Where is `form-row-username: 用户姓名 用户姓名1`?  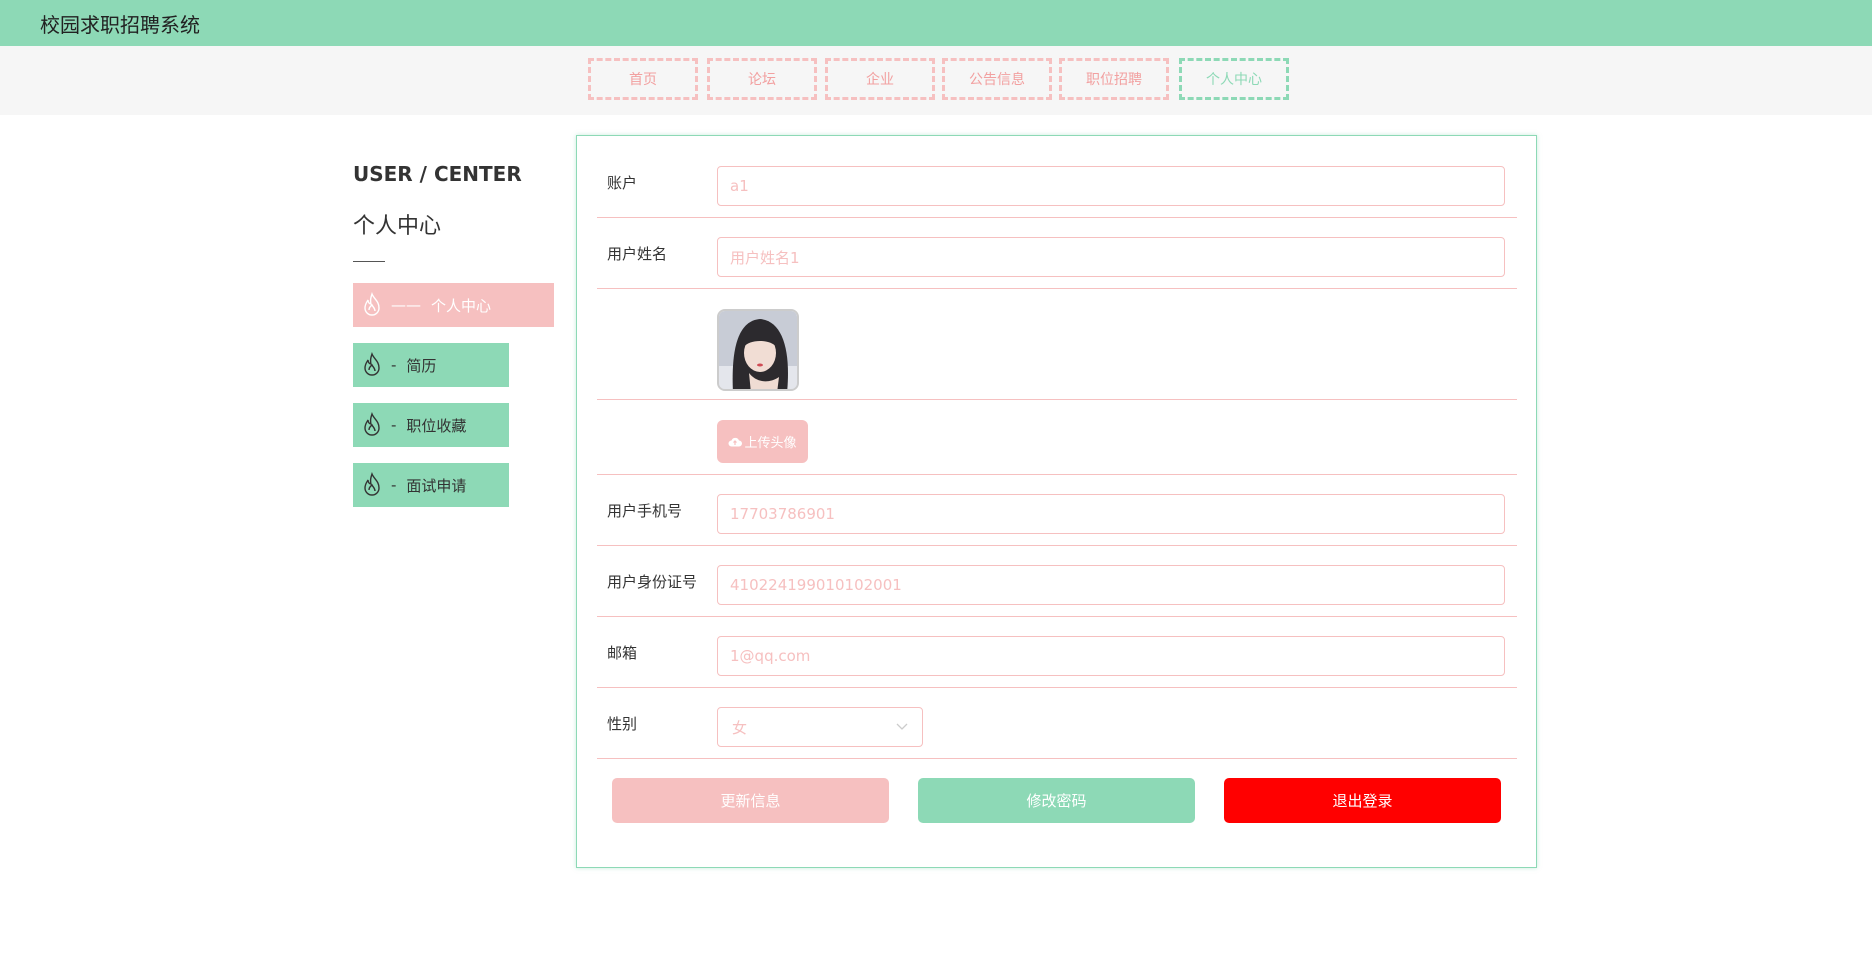 form-row-username: 用户姓名 用户姓名1 is located at coordinates (1057, 253).